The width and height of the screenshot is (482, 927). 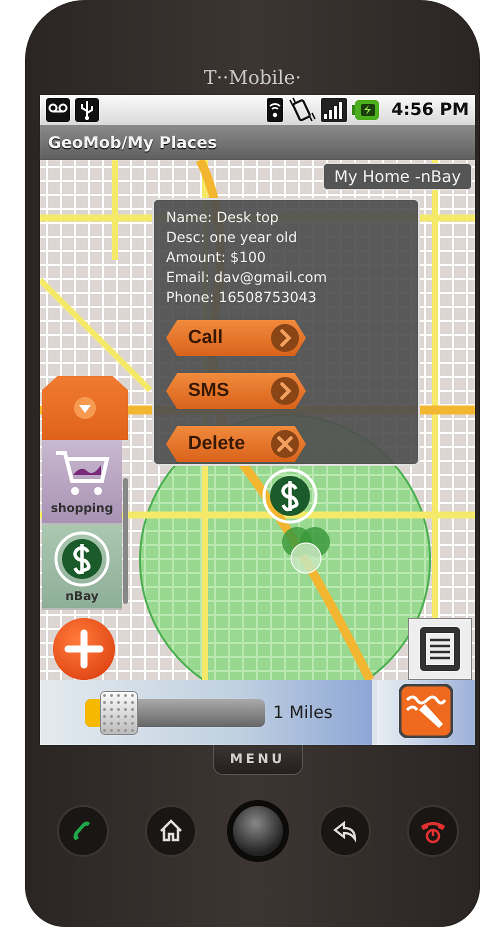 What do you see at coordinates (236, 444) in the screenshot?
I see `delete-button: Delete` at bounding box center [236, 444].